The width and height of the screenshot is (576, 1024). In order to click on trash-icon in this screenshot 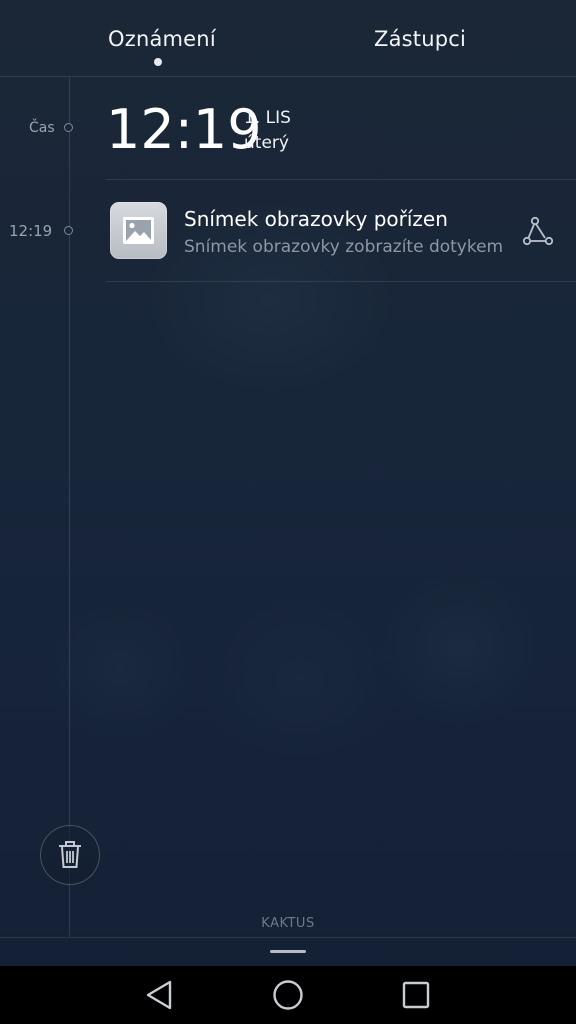, I will do `click(70, 854)`.